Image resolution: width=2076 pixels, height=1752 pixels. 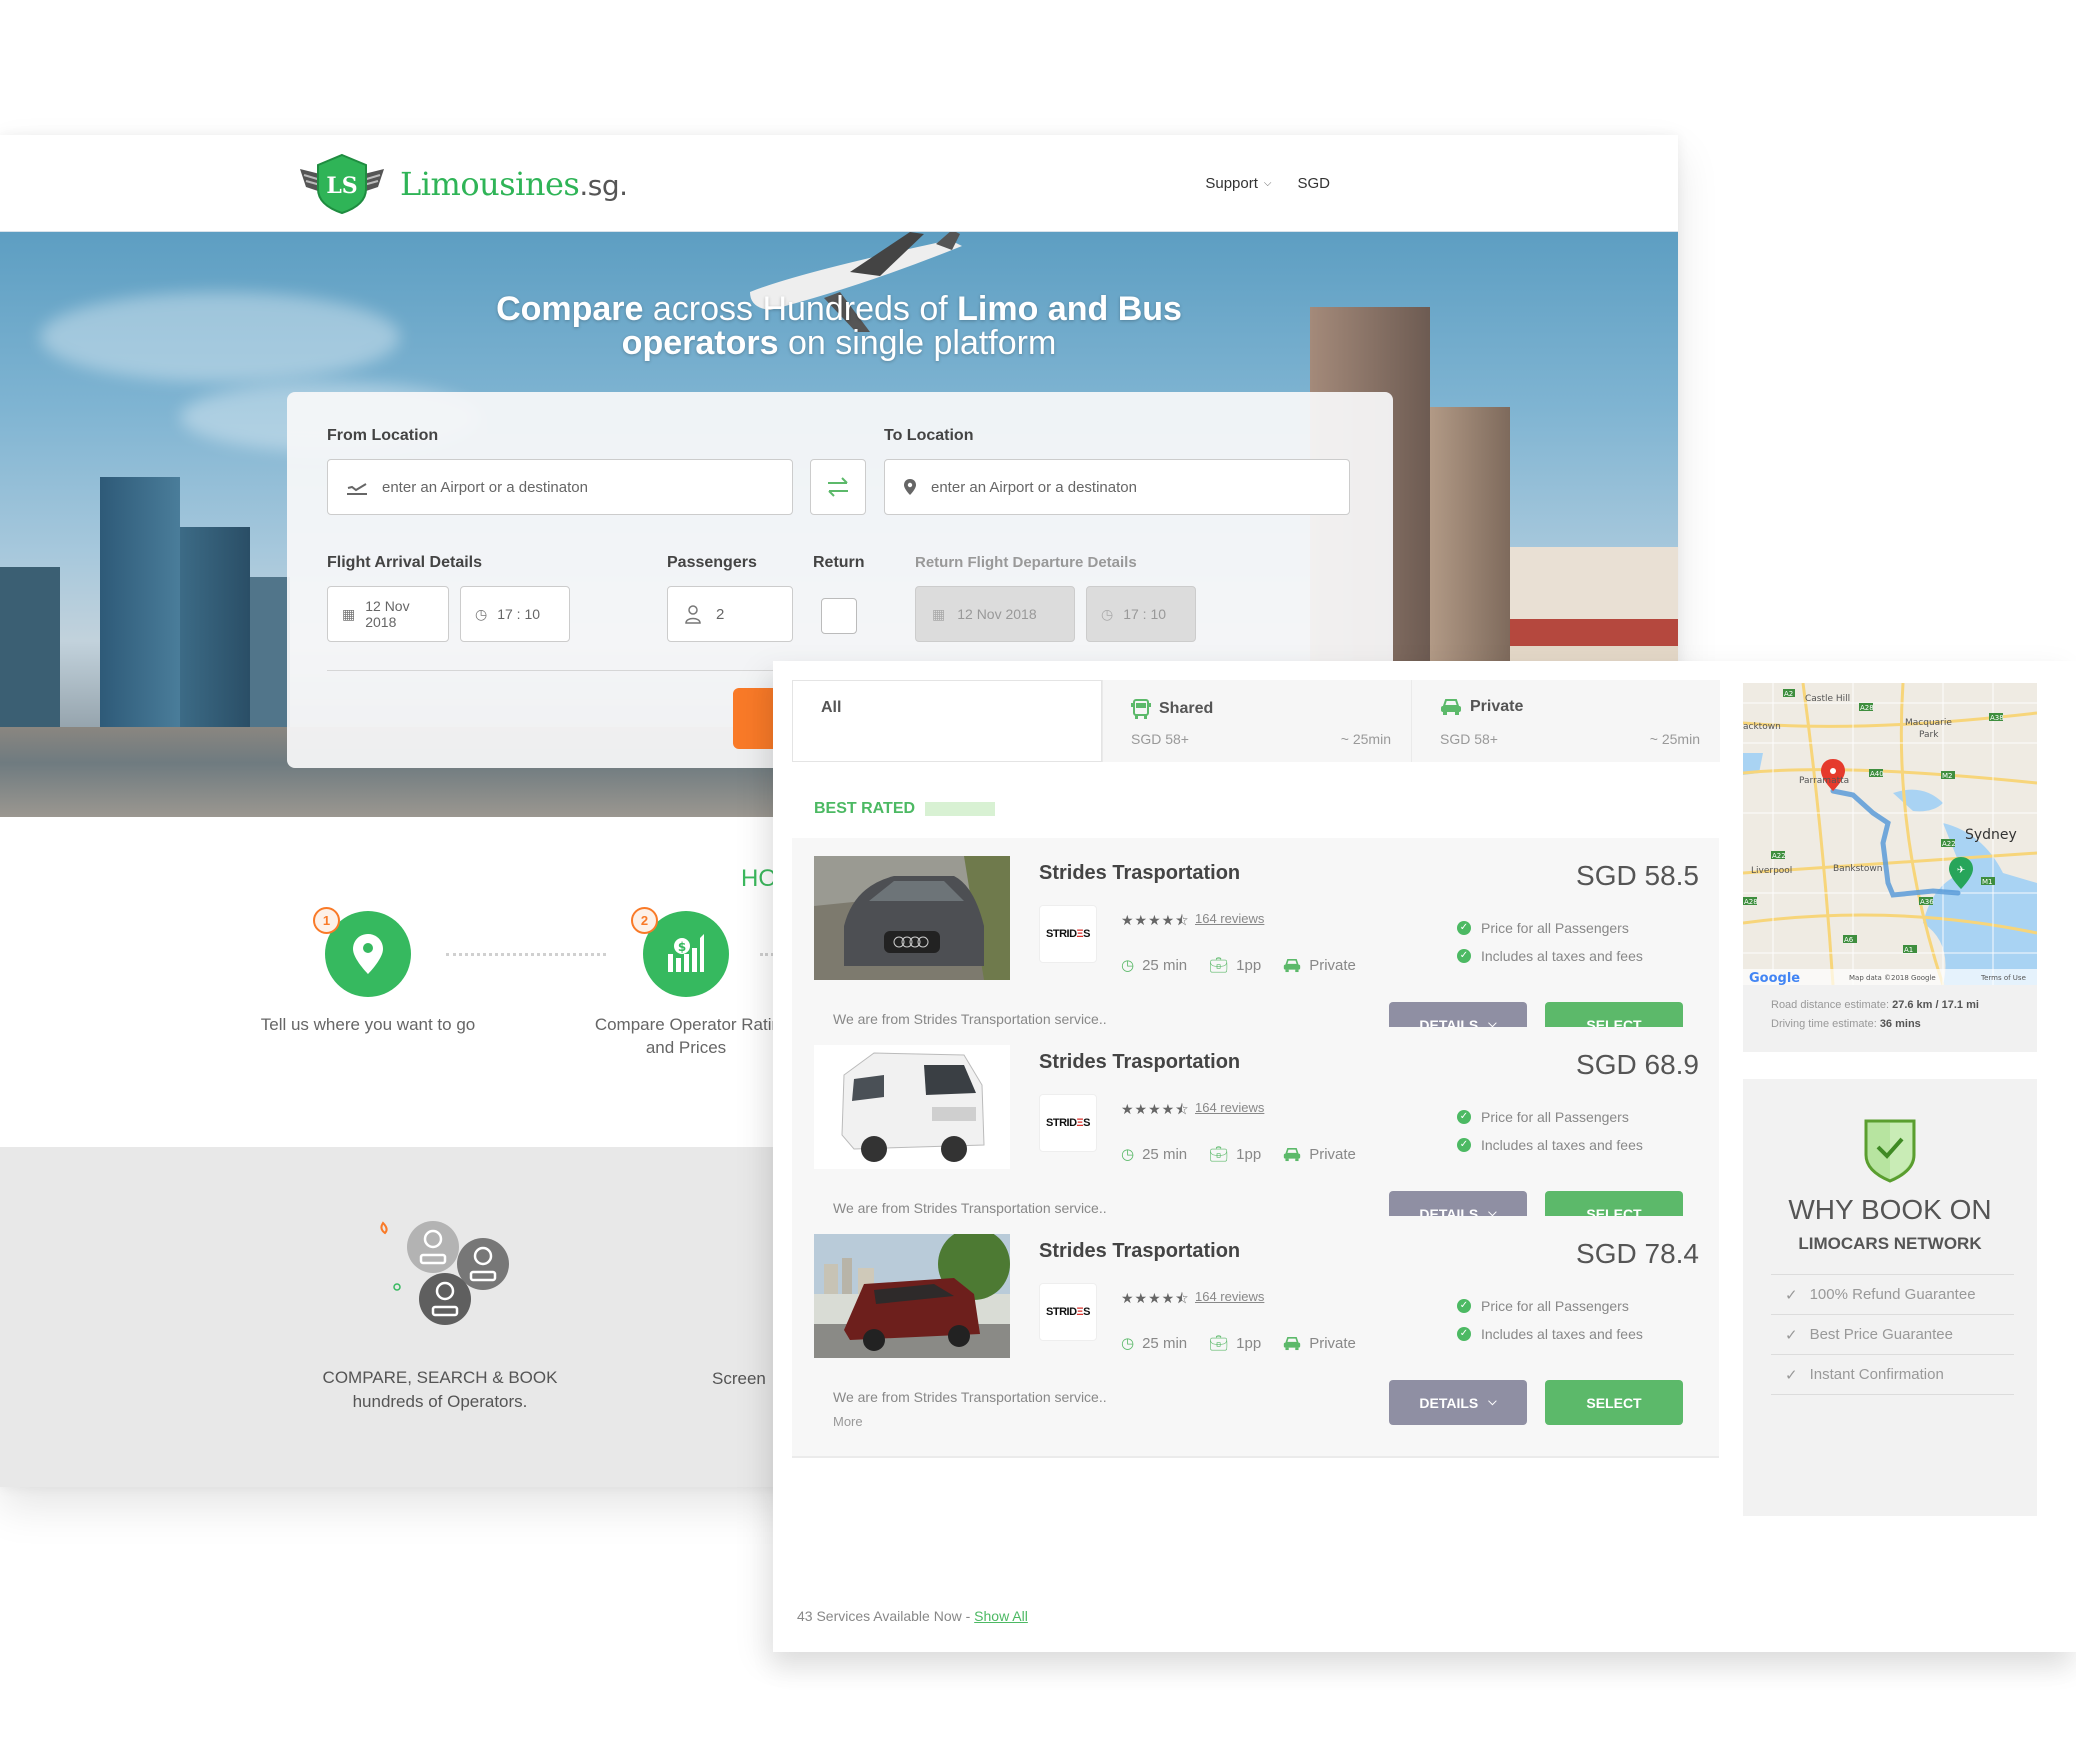 What do you see at coordinates (1026, 562) in the screenshot?
I see `return-flight-label: Return Flight Departure Details` at bounding box center [1026, 562].